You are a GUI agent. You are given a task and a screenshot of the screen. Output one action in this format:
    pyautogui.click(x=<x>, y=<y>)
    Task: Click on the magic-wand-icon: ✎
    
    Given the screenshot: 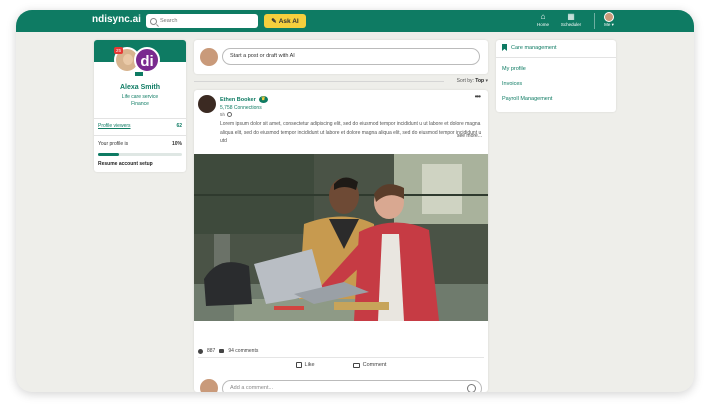 What is the action you would take?
    pyautogui.click(x=274, y=21)
    